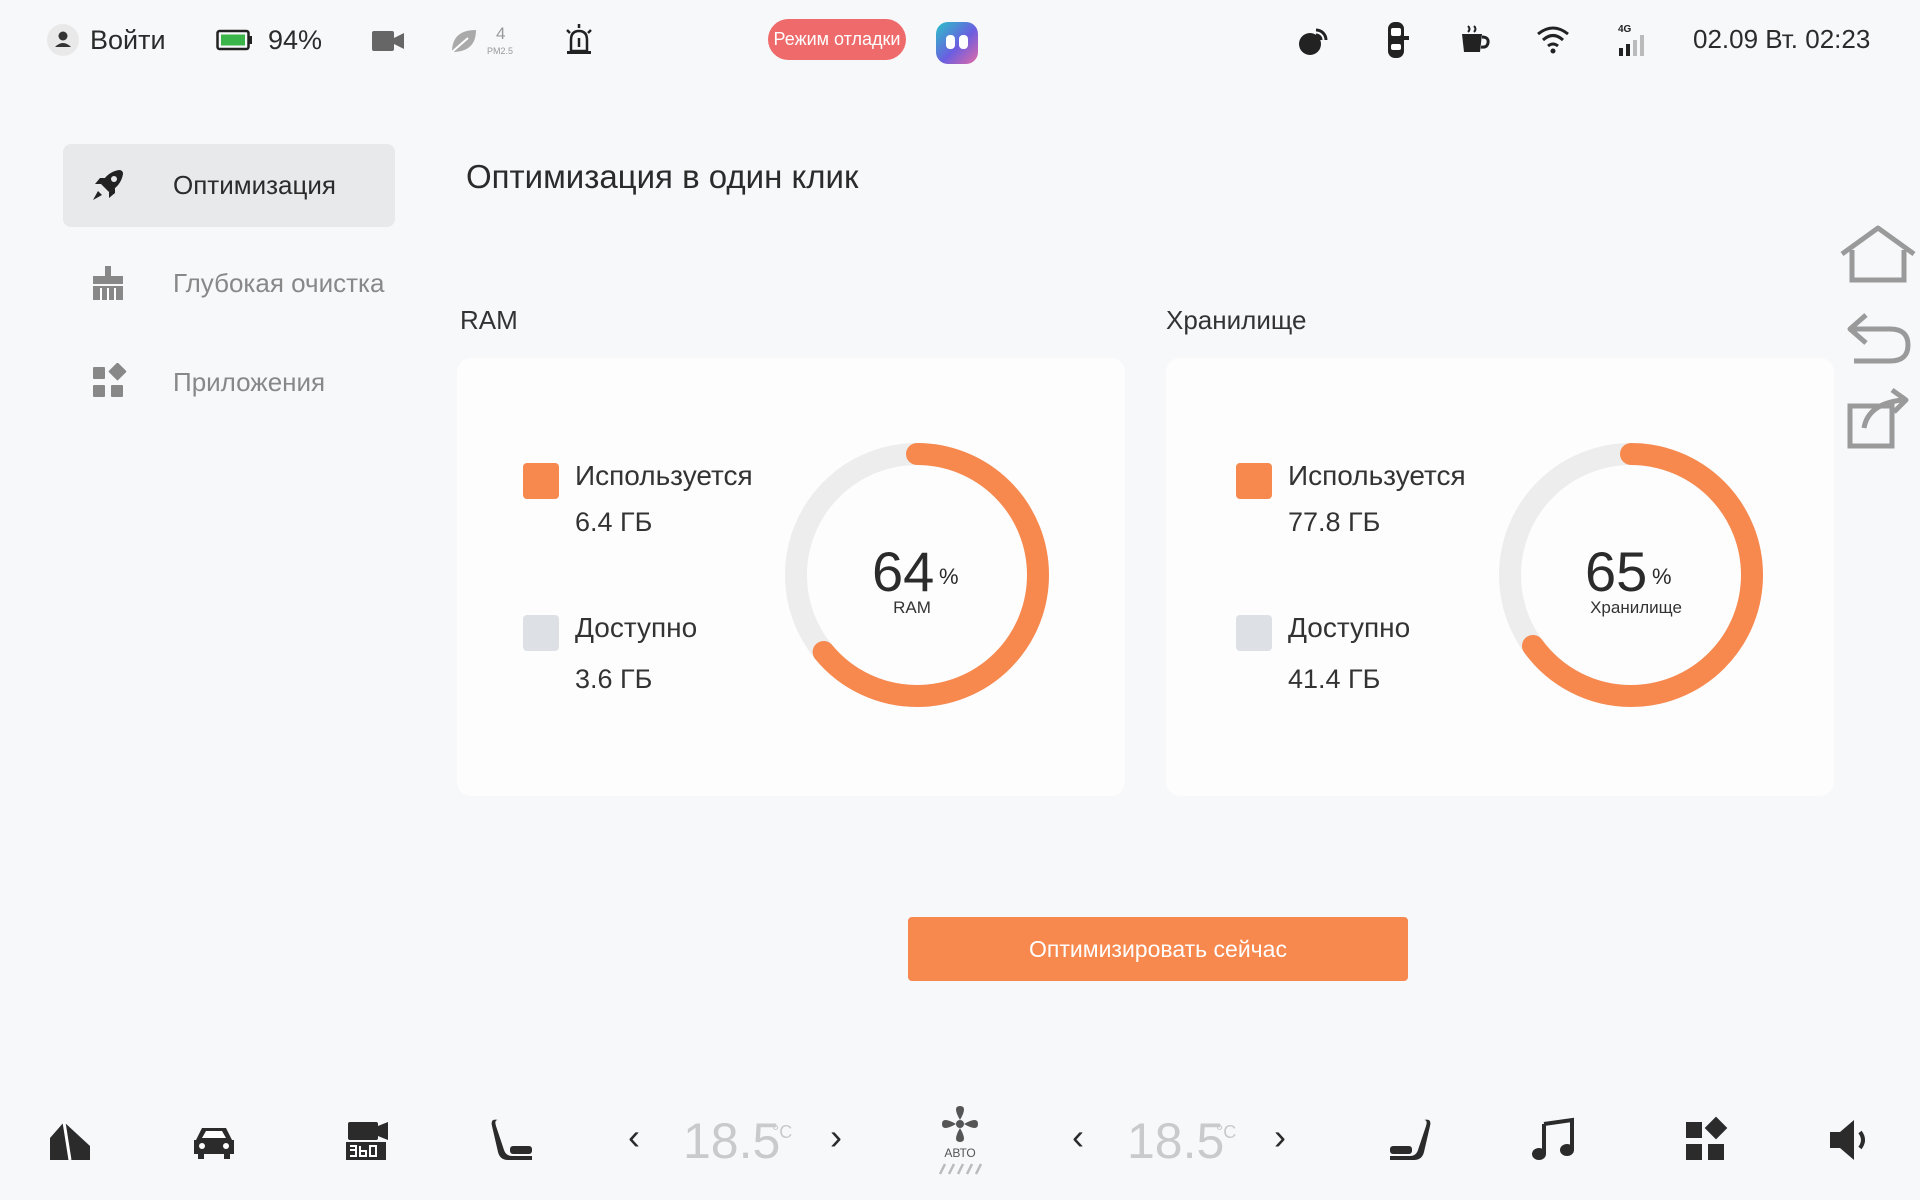 This screenshot has width=1920, height=1200. What do you see at coordinates (1633, 40) in the screenshot?
I see `cellular-signal-icon: 4G` at bounding box center [1633, 40].